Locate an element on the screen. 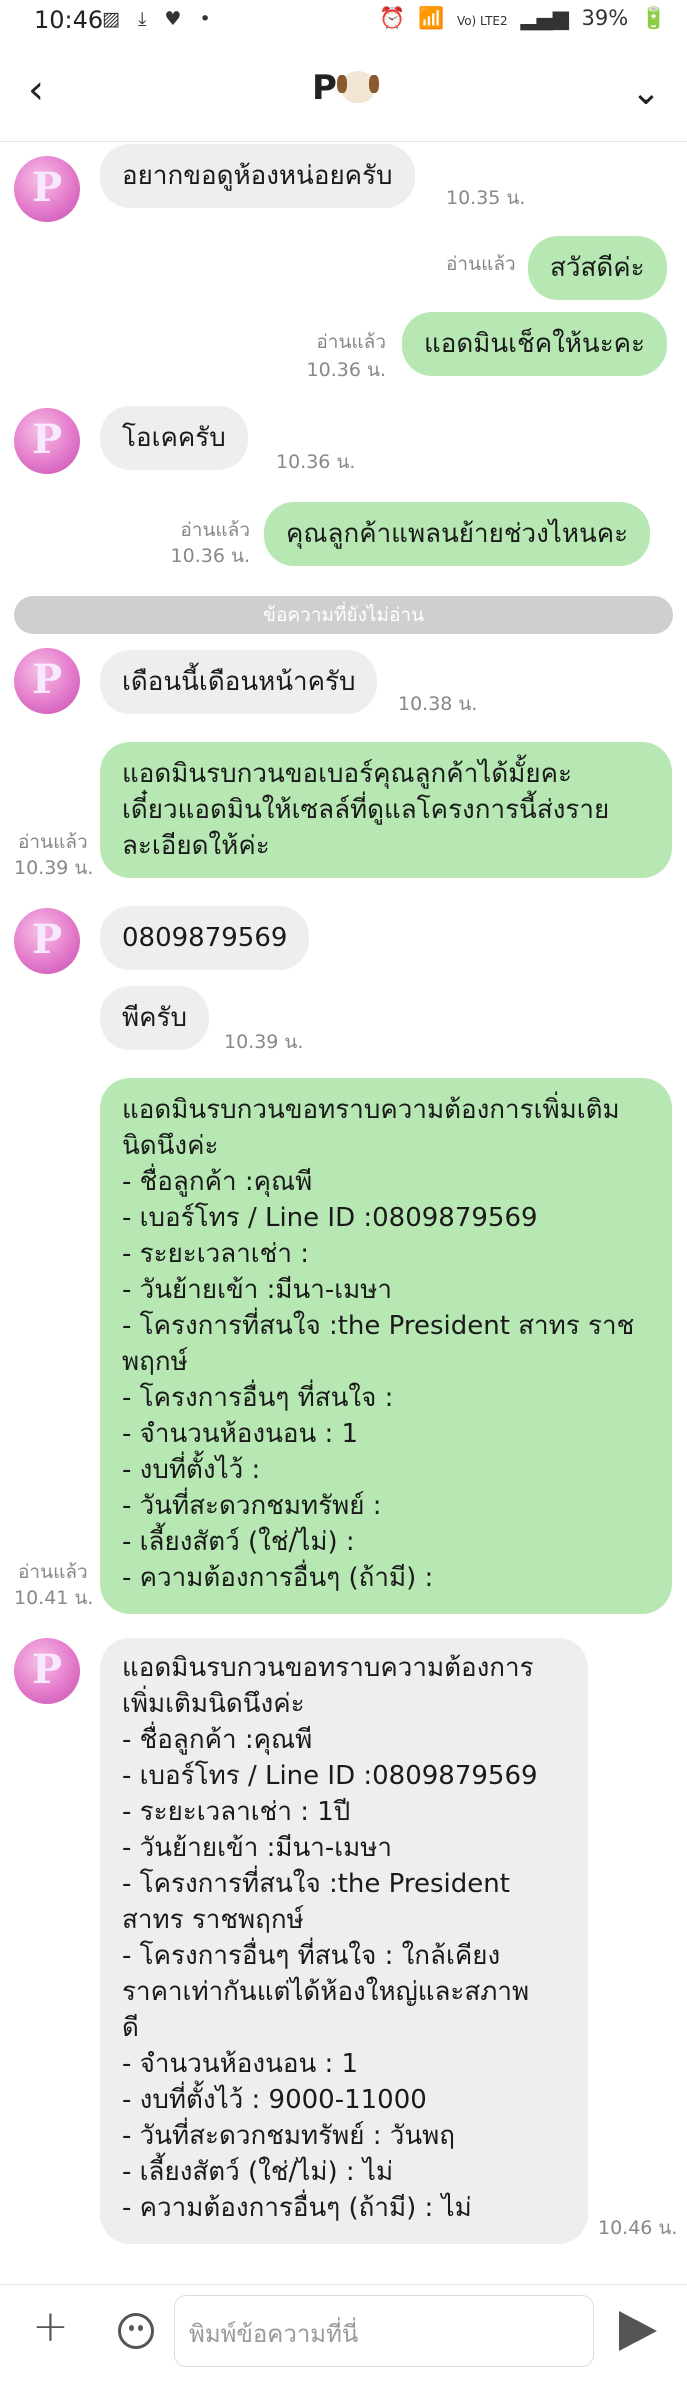 This screenshot has width=687, height=2381. alarm-icon: ⏰ is located at coordinates (392, 18).